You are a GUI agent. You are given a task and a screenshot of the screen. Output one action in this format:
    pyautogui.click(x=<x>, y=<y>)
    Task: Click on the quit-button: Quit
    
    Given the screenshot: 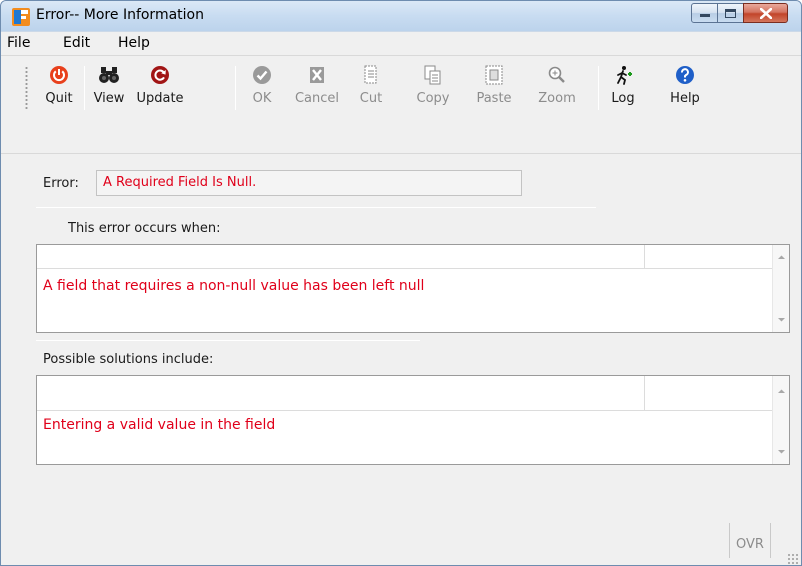 What is the action you would take?
    pyautogui.click(x=59, y=89)
    